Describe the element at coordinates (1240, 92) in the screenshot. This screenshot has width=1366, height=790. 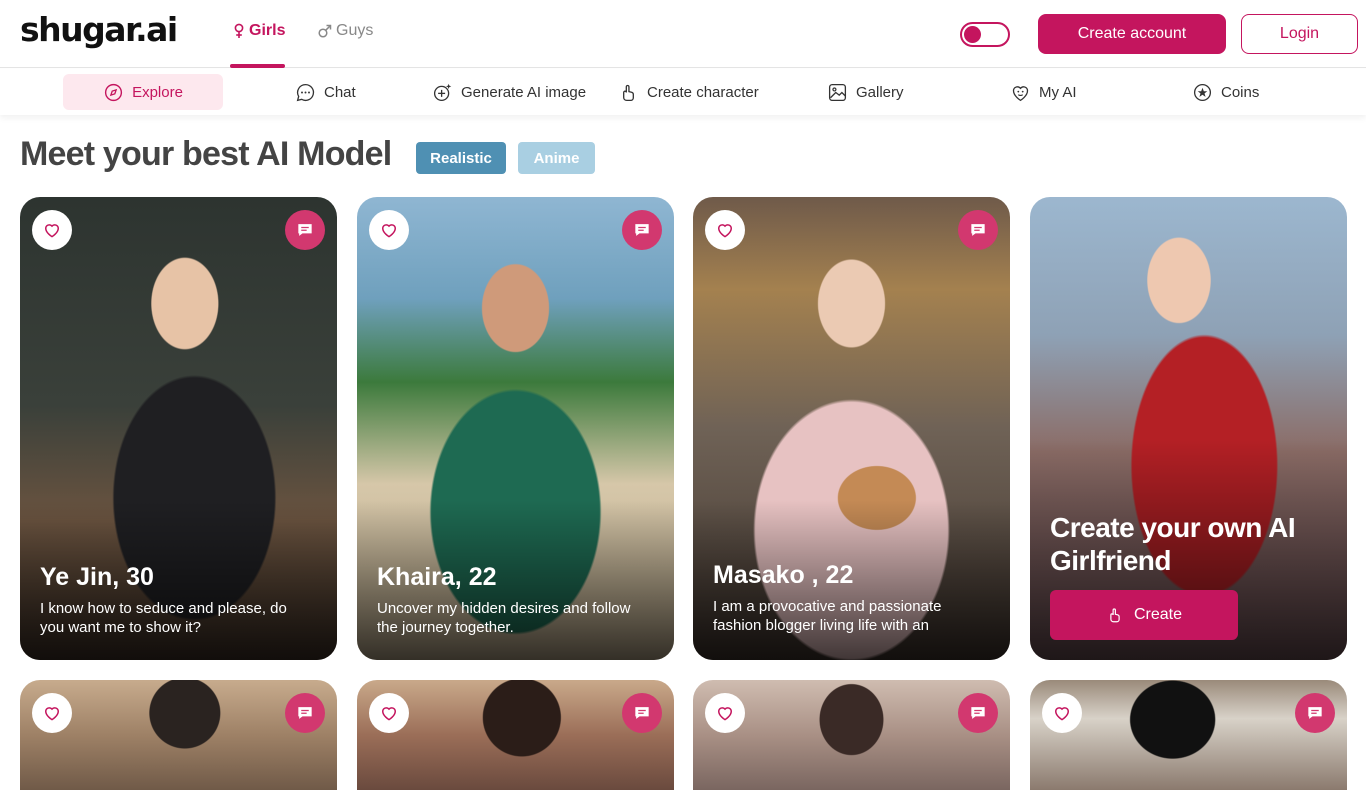
I see `nav-label: Coins` at that location.